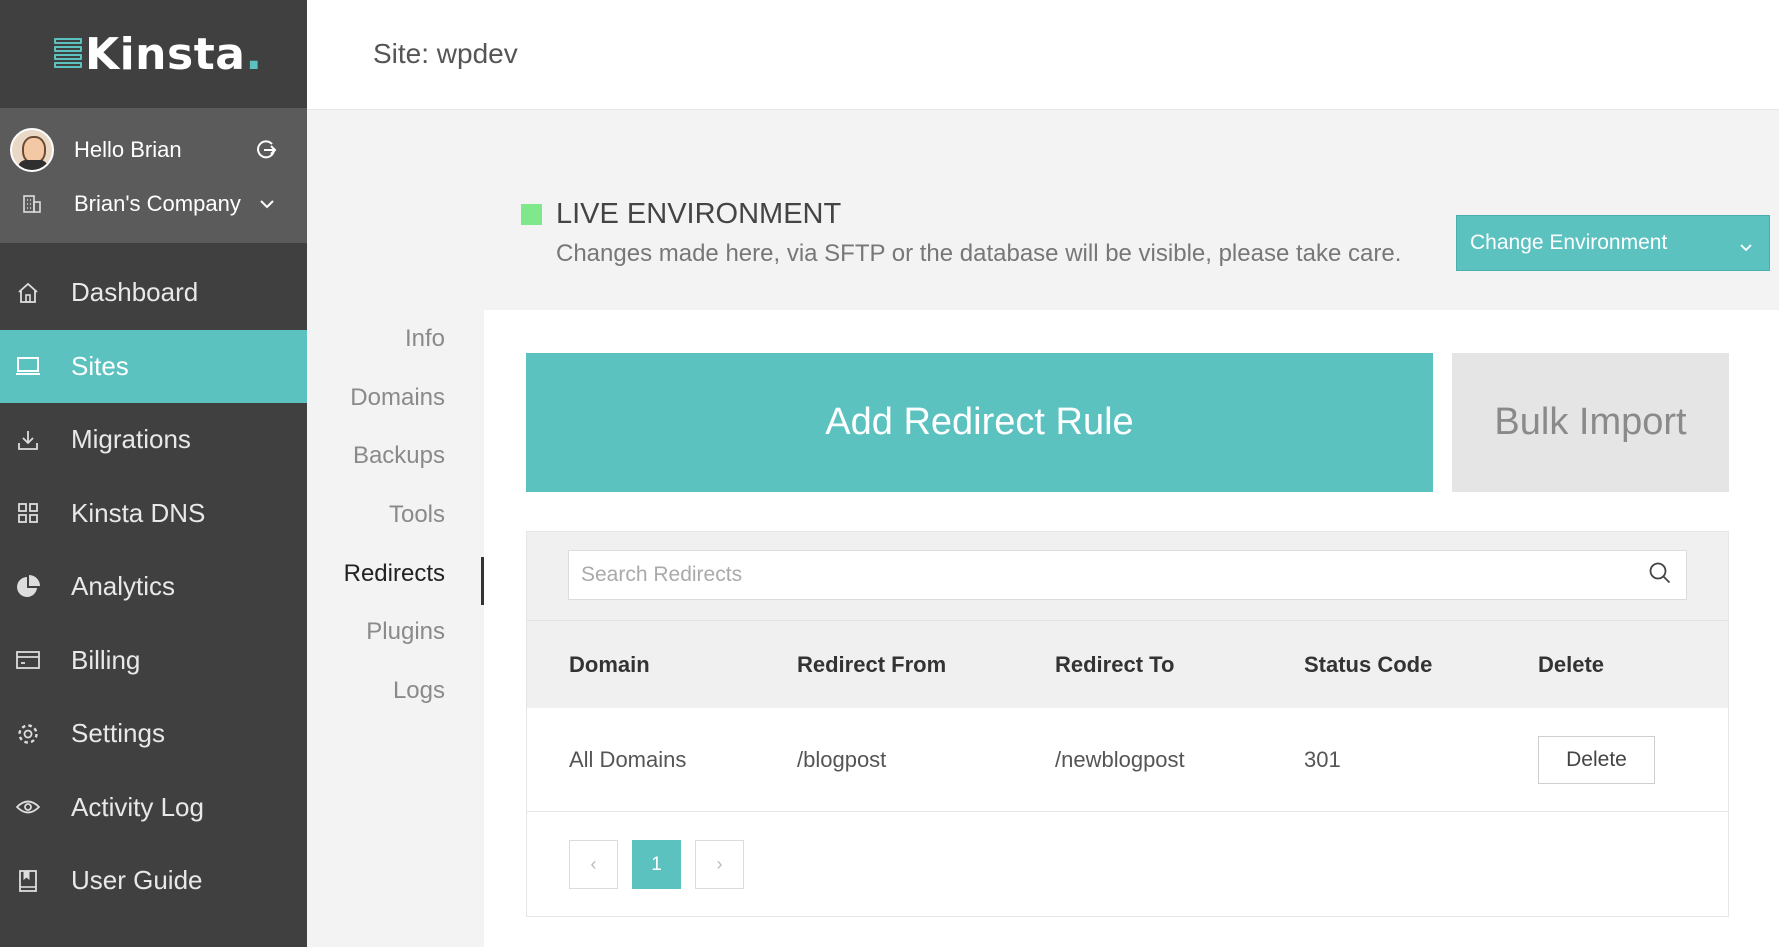 This screenshot has width=1779, height=947. I want to click on nav-item-sites: Sites, so click(153, 366).